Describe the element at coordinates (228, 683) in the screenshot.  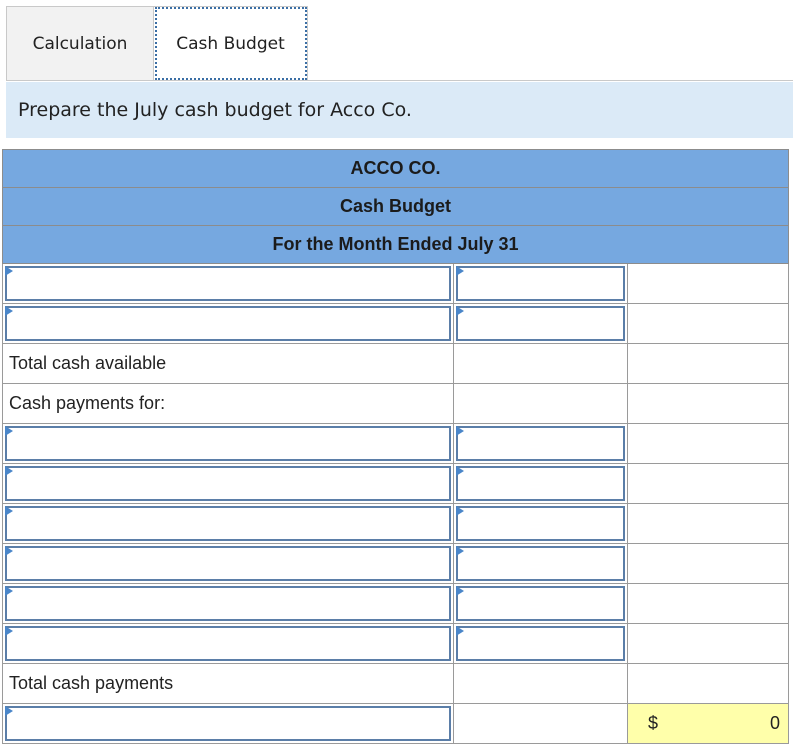
I see `total-cash-payments-label: Total cash payments` at that location.